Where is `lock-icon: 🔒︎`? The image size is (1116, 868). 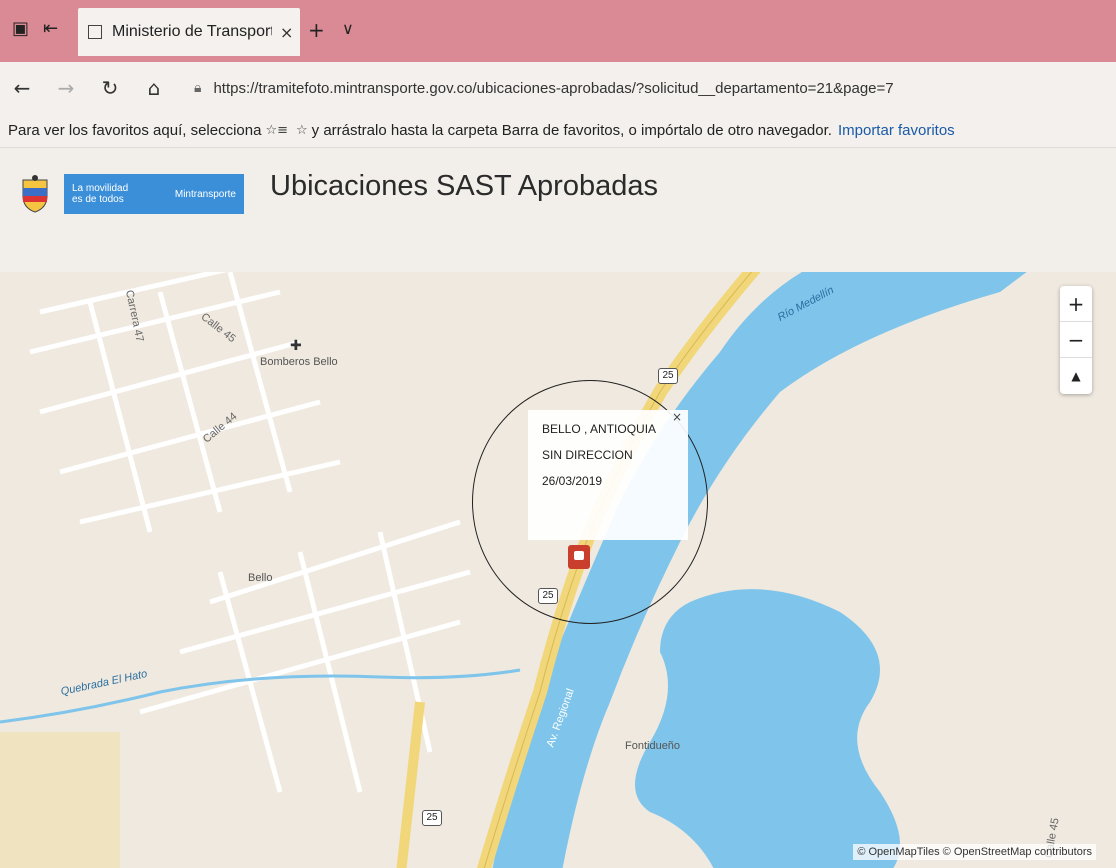
lock-icon: 🔒︎ is located at coordinates (198, 88).